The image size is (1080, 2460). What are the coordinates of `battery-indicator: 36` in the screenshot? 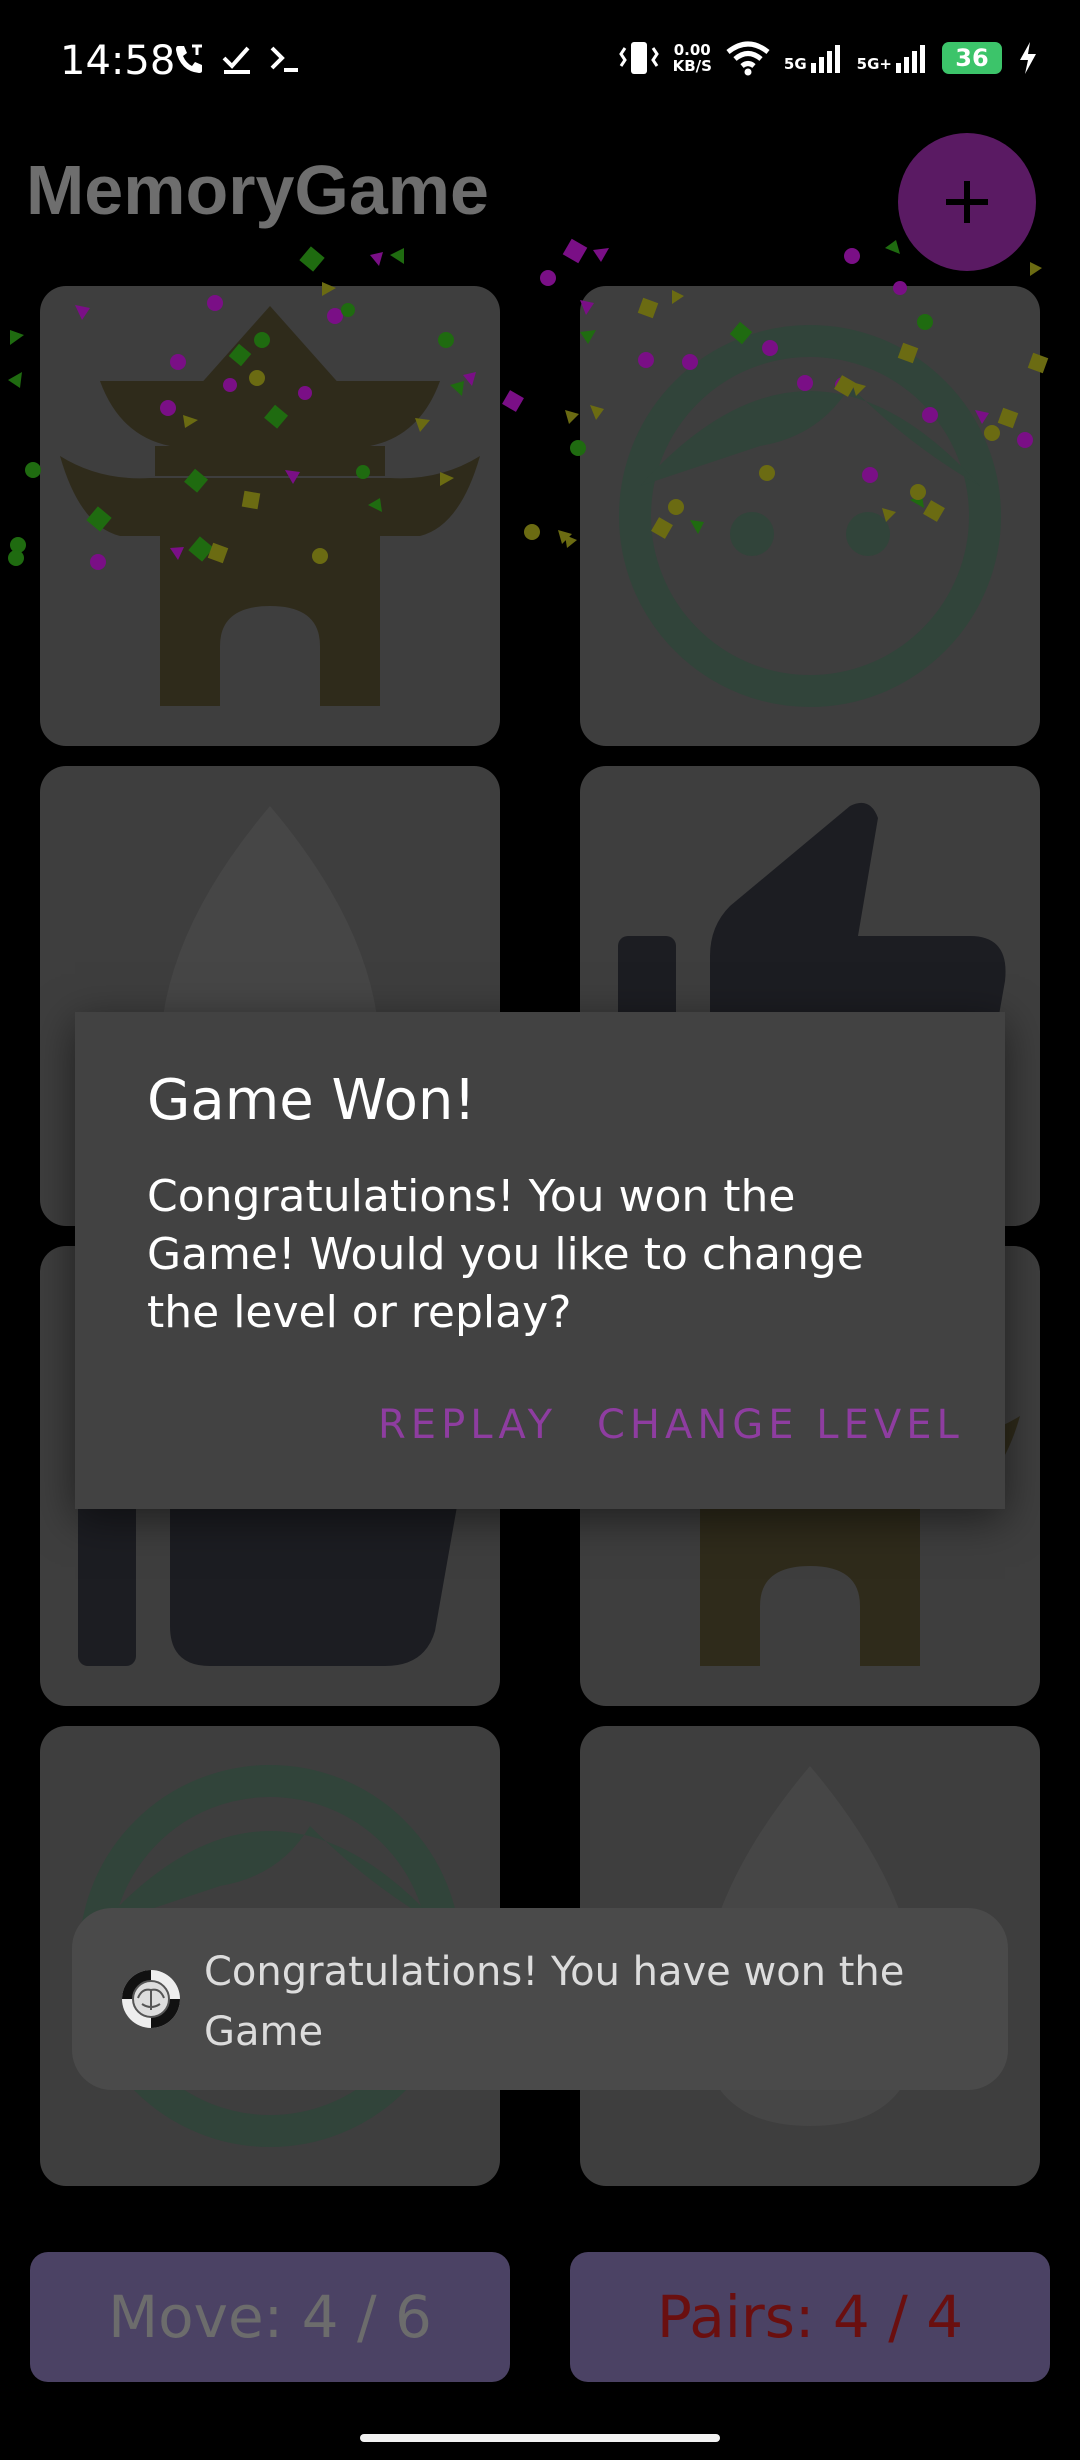 It's located at (972, 58).